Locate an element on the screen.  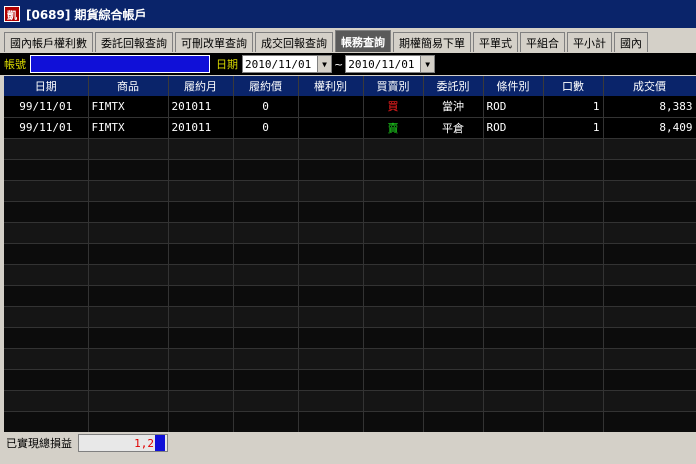
table-header: 日期 商品 履約月 履約價 權利別 買賣別 委託別 條件別 口數 成交價 is located at coordinates (350, 86).